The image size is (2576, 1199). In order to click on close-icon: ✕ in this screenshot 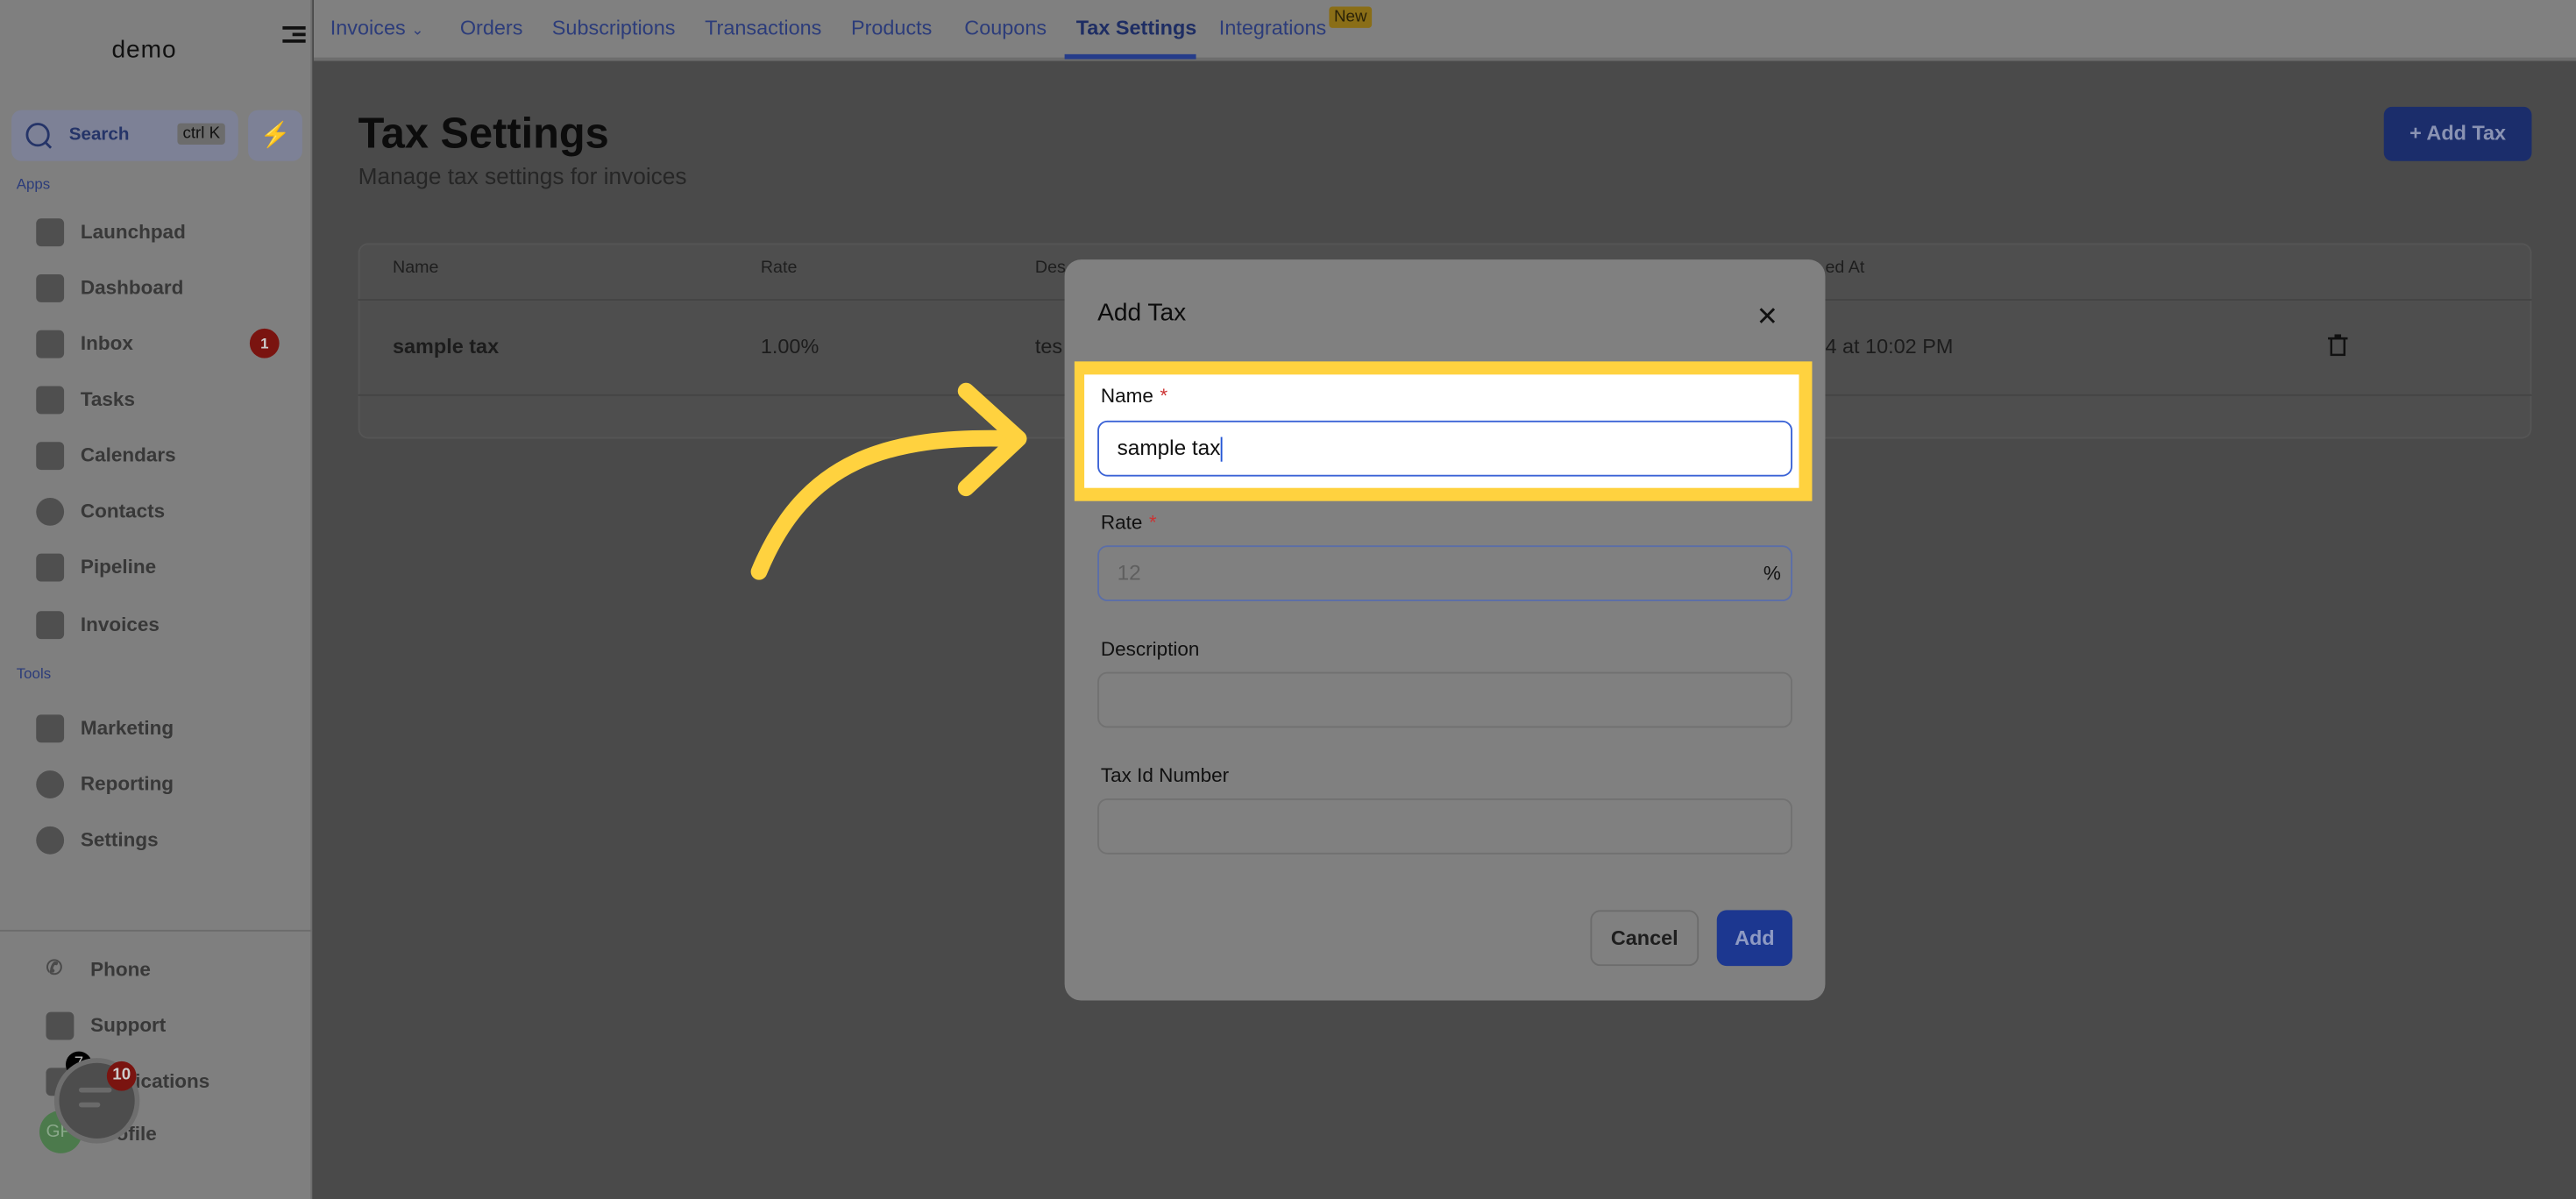, I will do `click(1767, 317)`.